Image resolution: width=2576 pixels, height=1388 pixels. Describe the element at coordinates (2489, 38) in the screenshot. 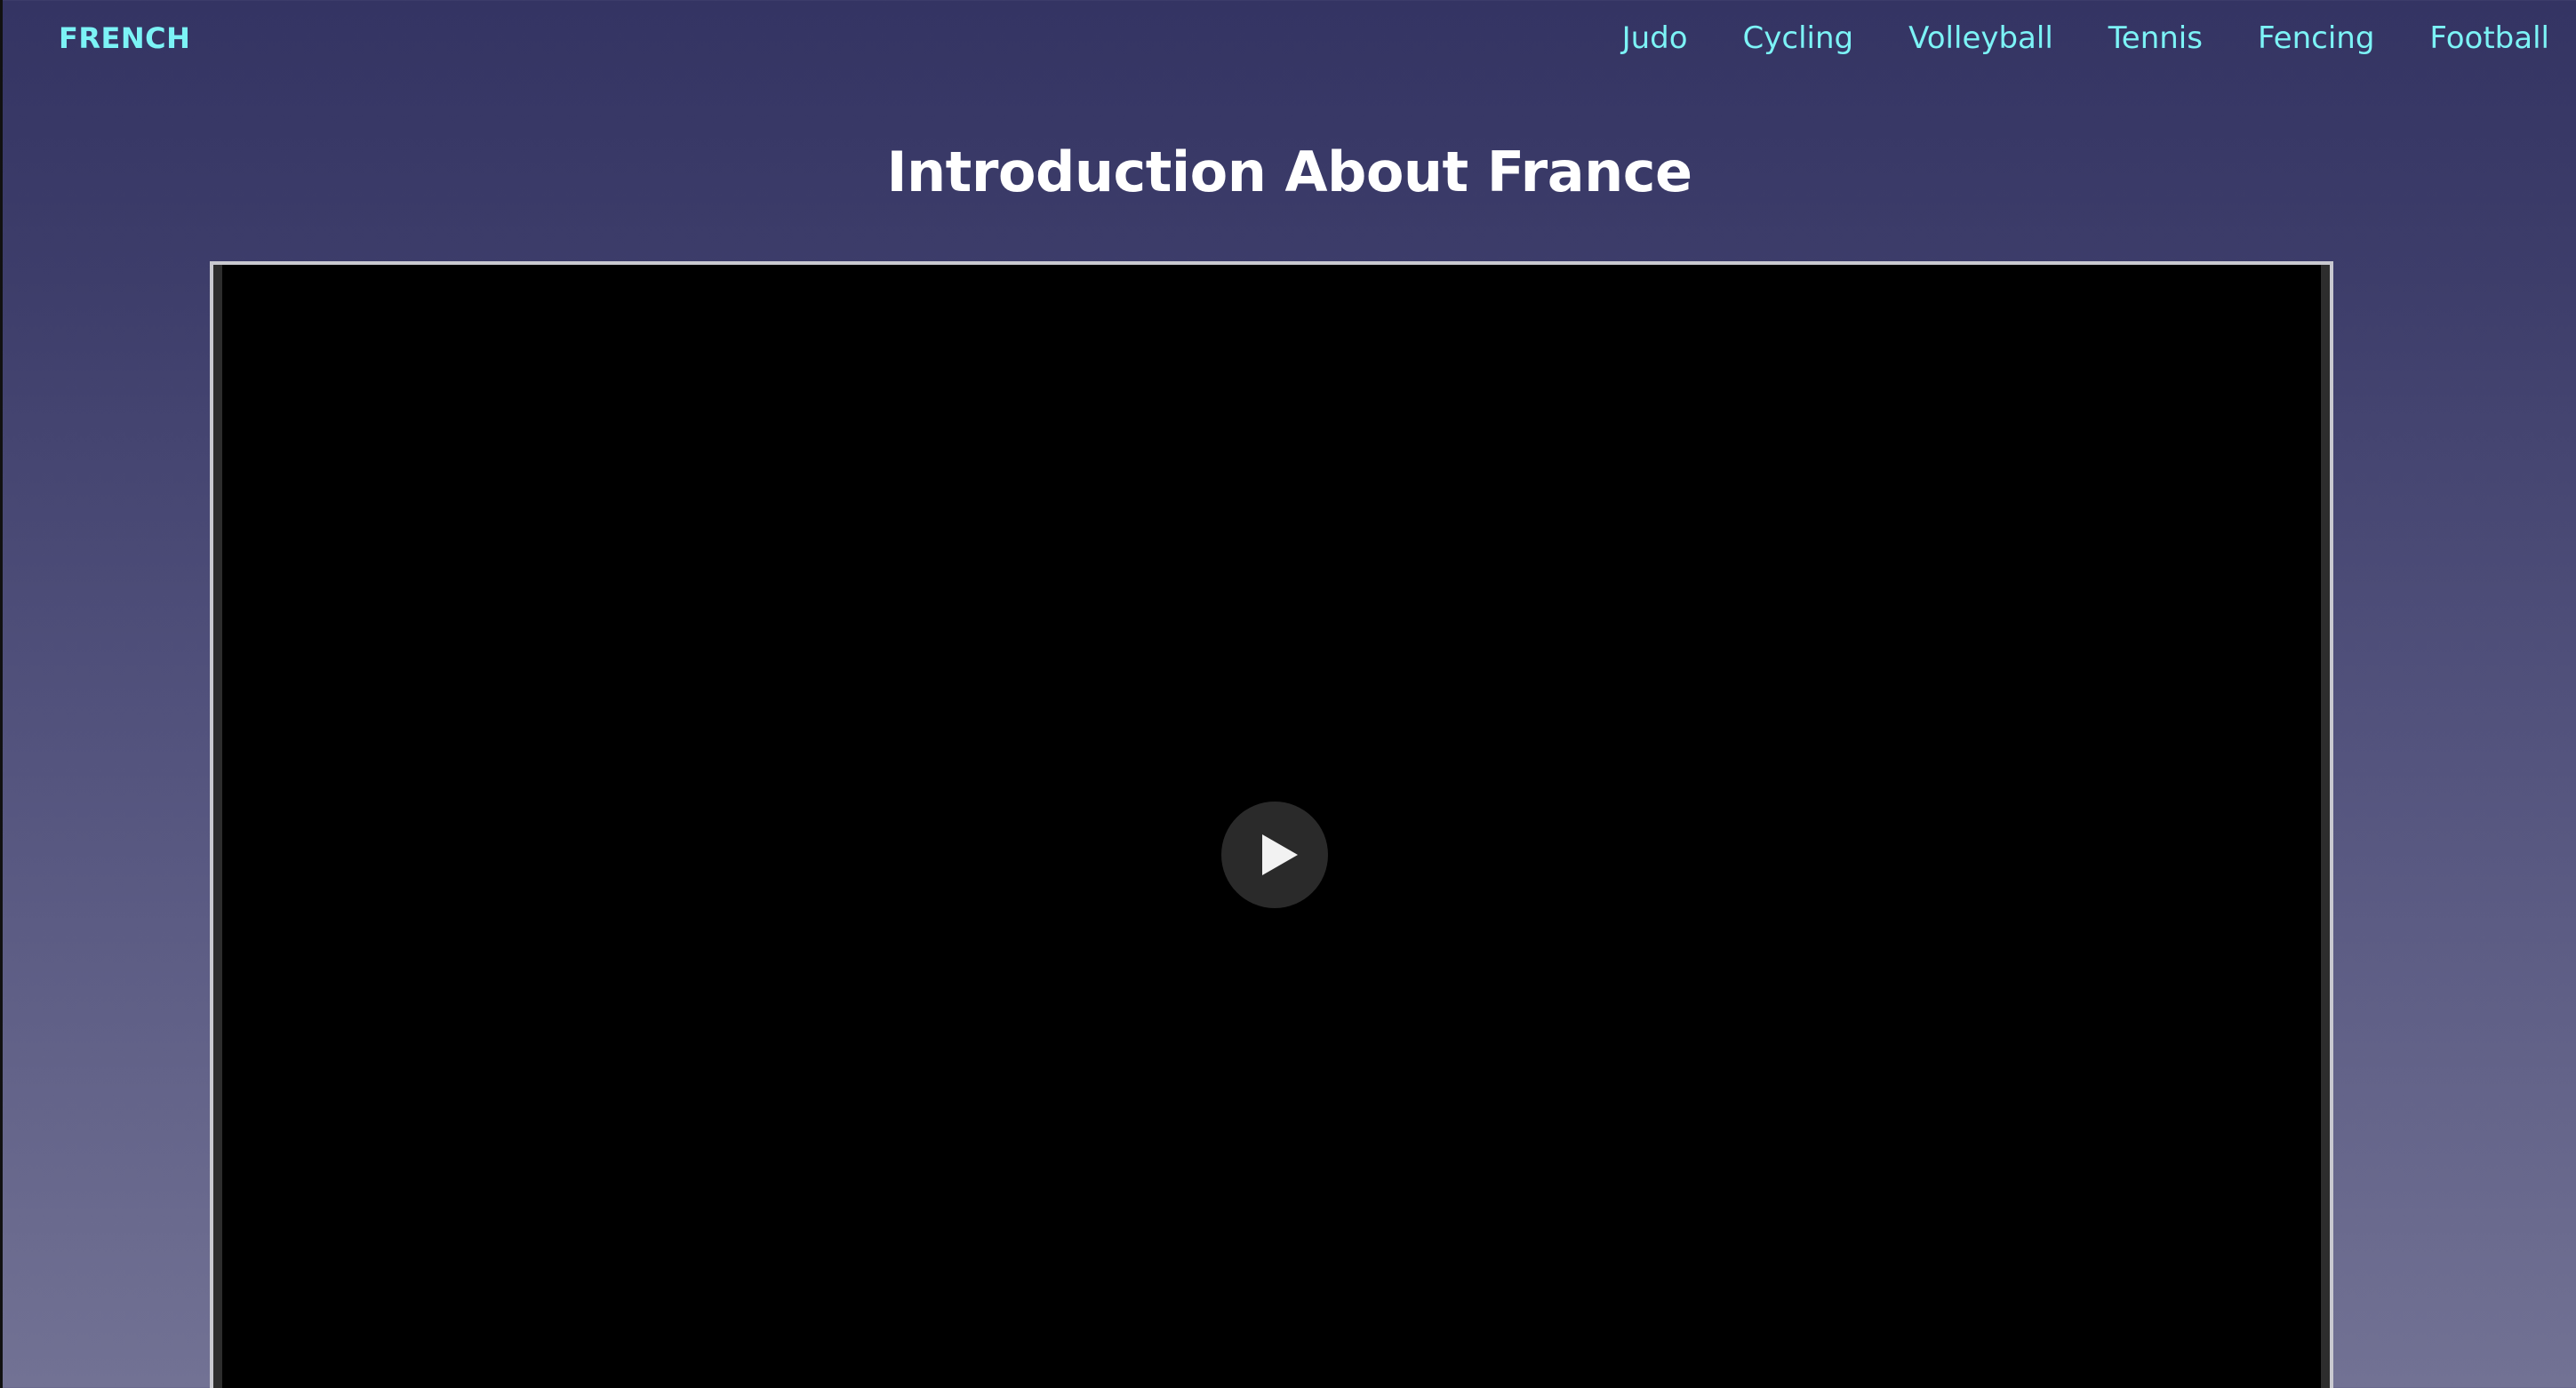

I see `nav-link-football: Football` at that location.